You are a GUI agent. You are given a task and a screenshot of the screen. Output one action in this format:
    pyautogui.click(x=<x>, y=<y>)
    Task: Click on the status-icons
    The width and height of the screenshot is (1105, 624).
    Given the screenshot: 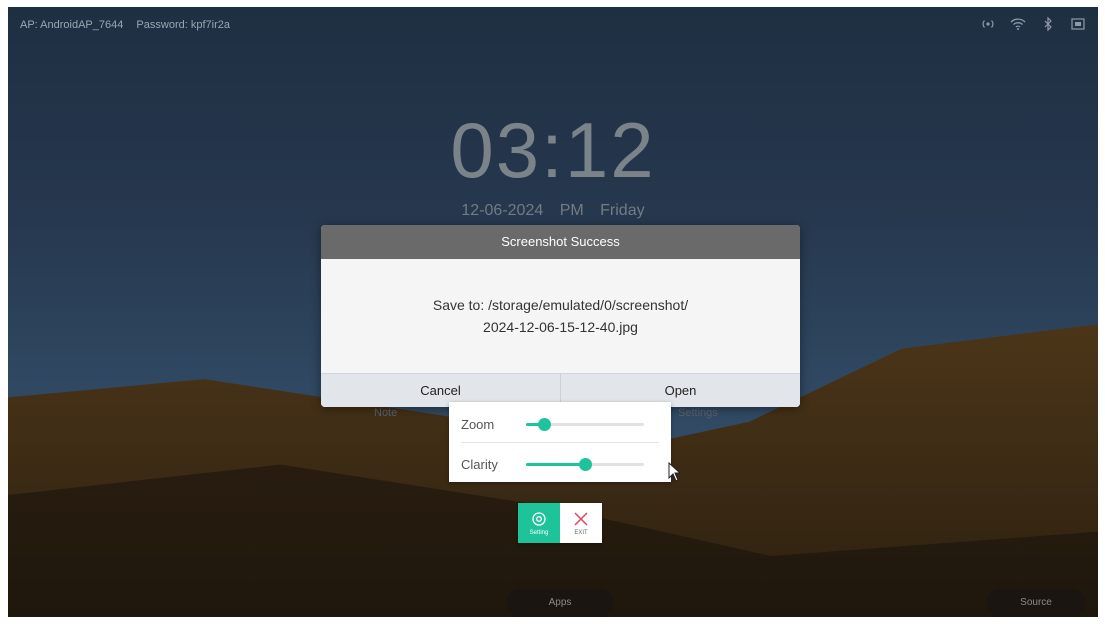 What is the action you would take?
    pyautogui.click(x=1033, y=25)
    